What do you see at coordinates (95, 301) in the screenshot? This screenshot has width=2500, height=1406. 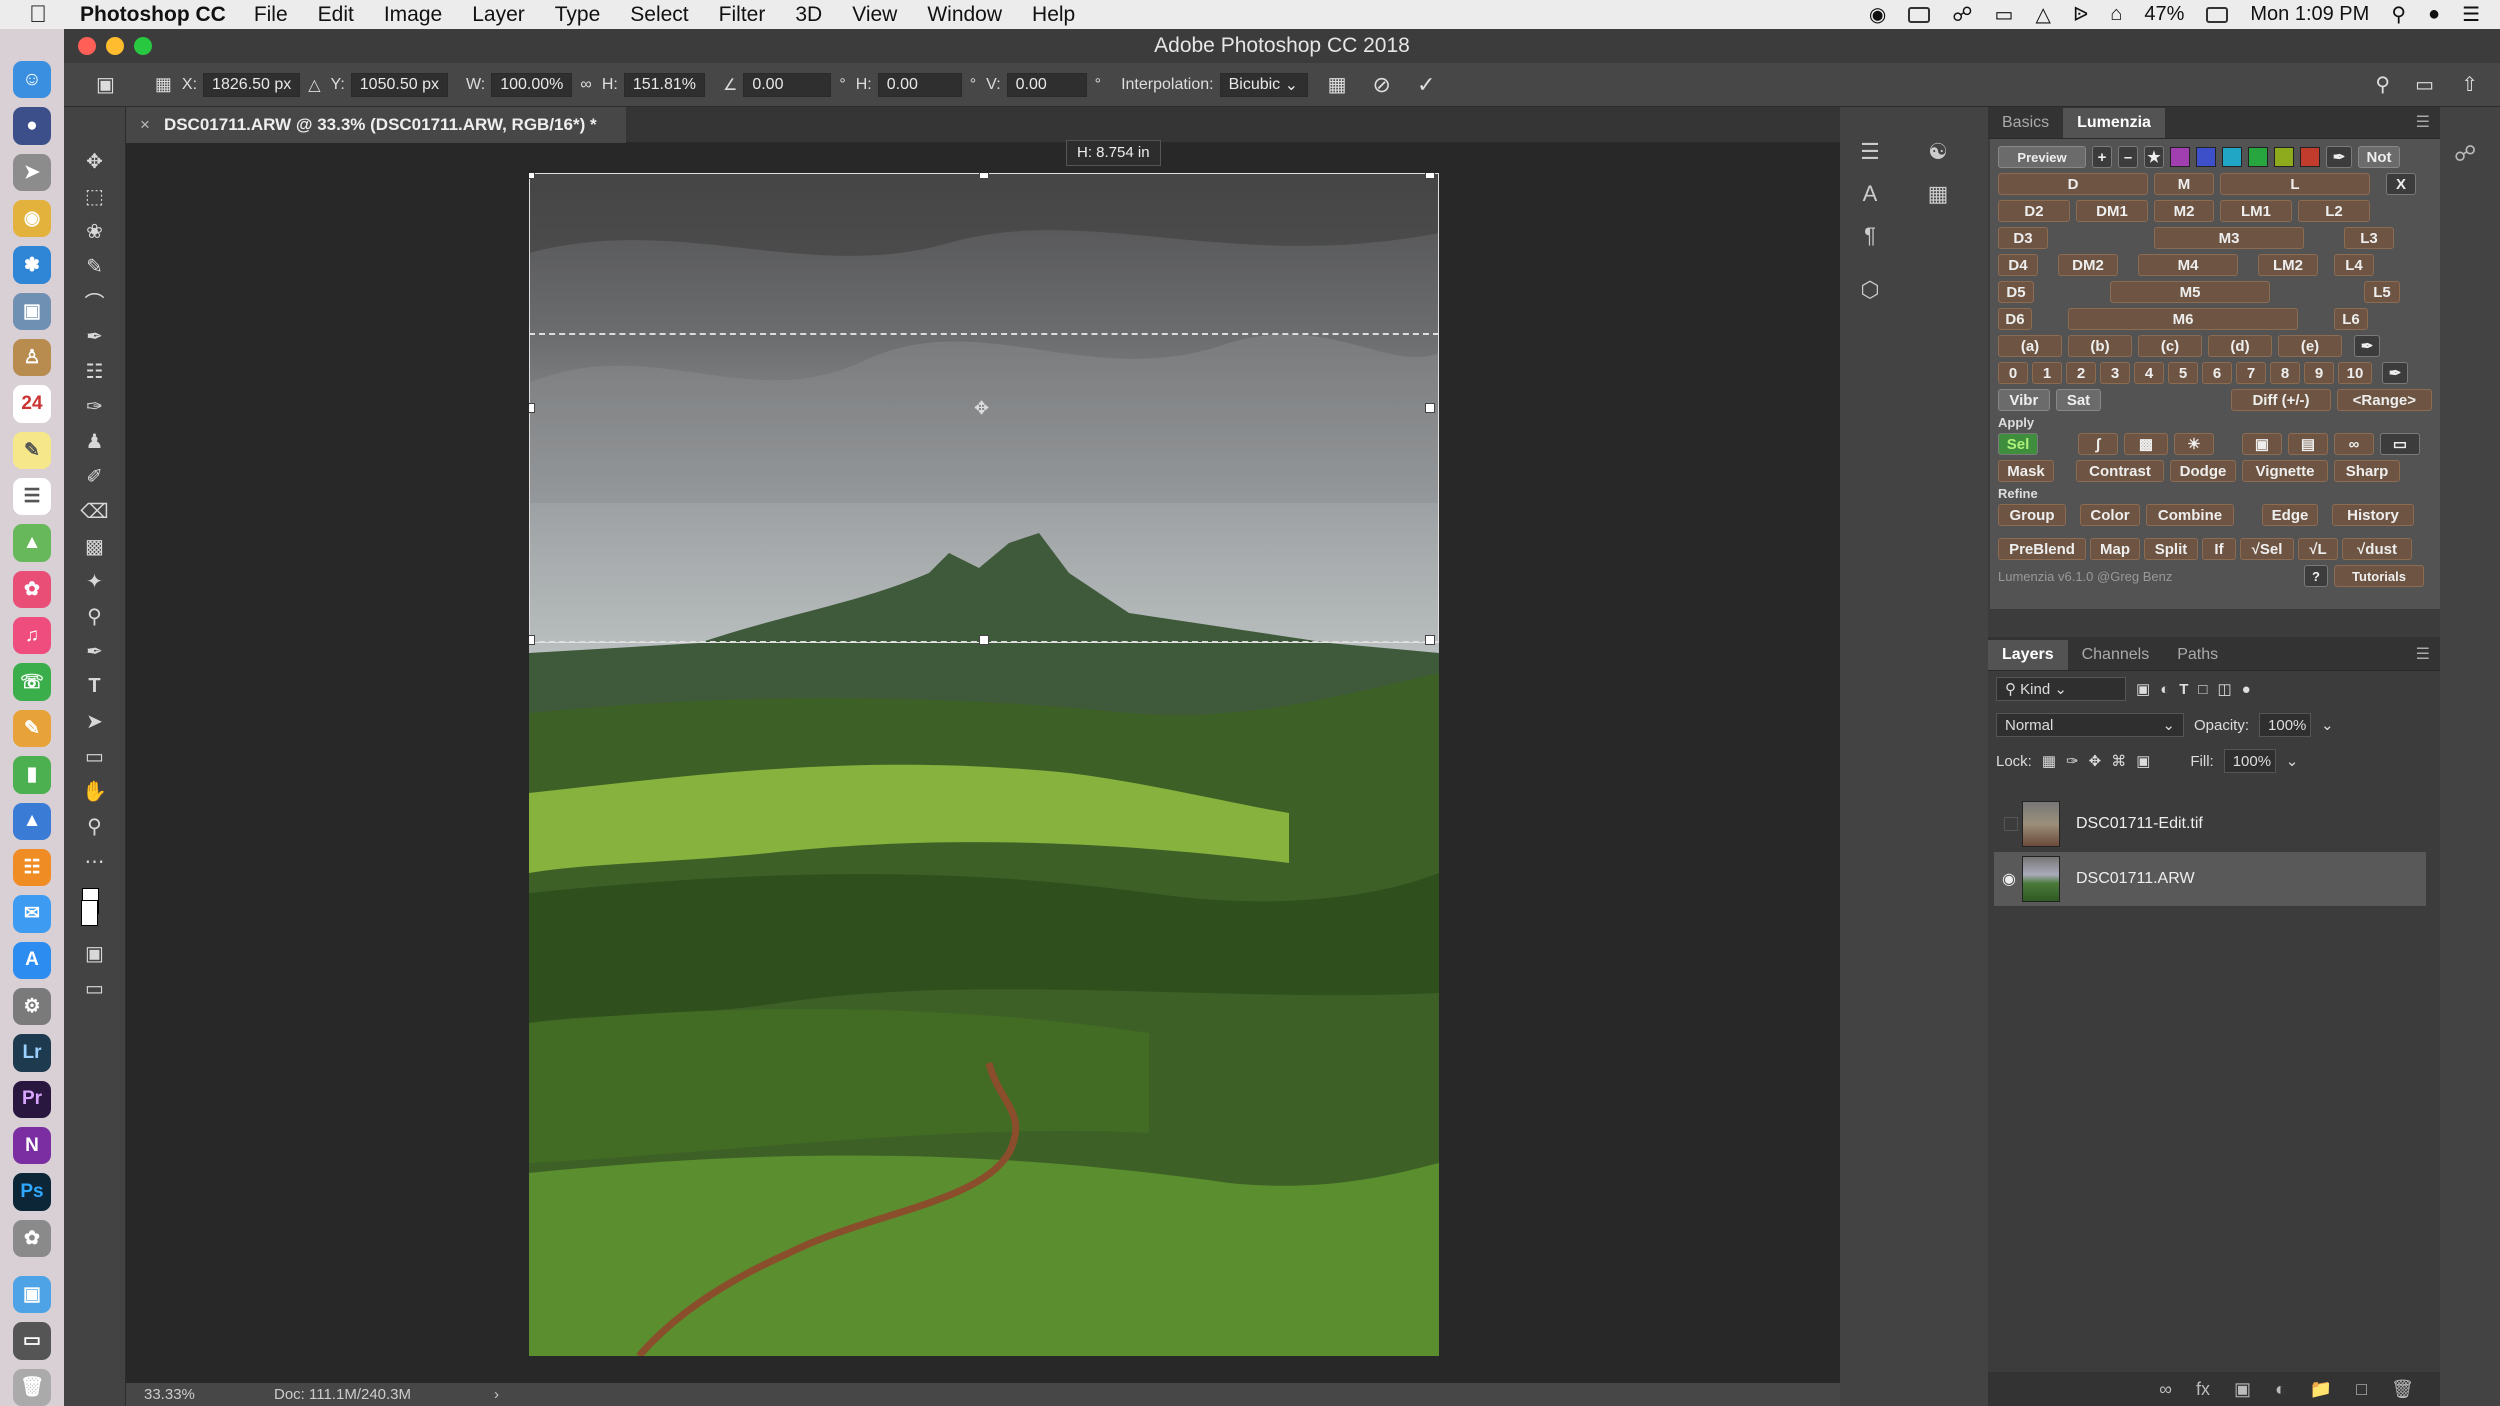 I see `crop-tool-icon: ⌒` at bounding box center [95, 301].